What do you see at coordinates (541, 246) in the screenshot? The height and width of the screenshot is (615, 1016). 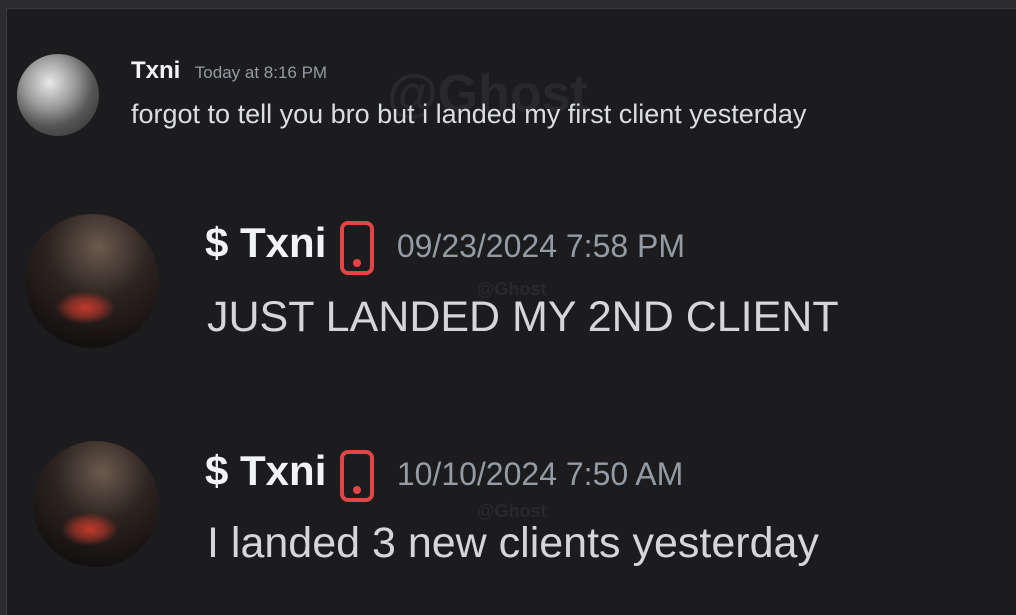 I see `message-timestamp: 09/23/2024 7:58 PM` at bounding box center [541, 246].